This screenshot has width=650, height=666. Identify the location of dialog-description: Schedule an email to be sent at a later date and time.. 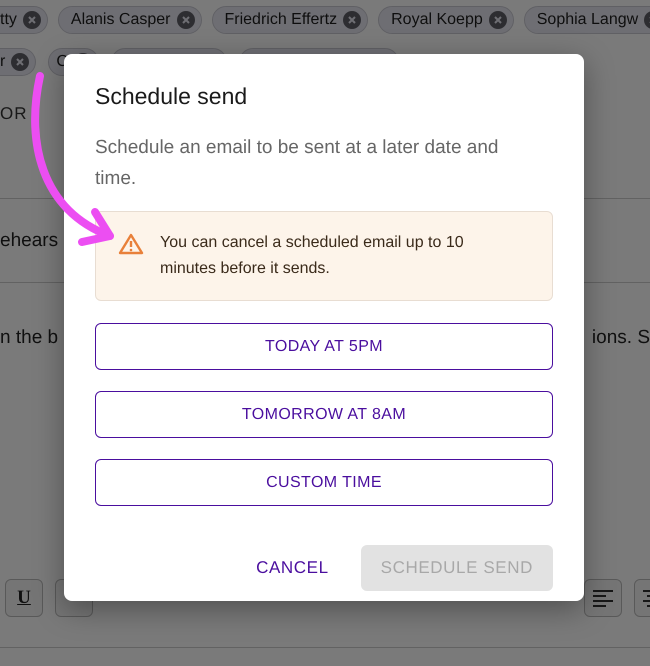
(297, 163).